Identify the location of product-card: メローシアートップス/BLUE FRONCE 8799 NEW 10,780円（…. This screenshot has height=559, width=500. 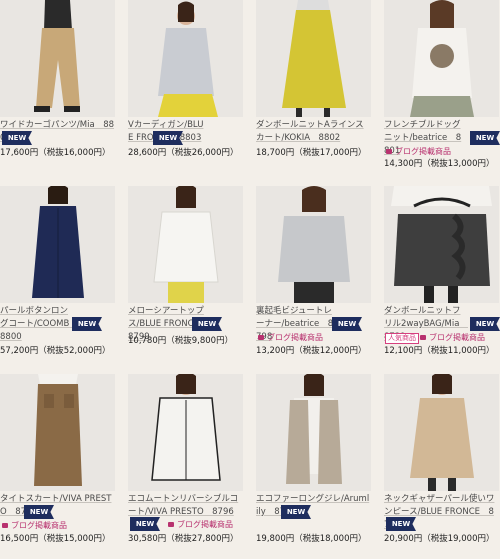
(185, 273).